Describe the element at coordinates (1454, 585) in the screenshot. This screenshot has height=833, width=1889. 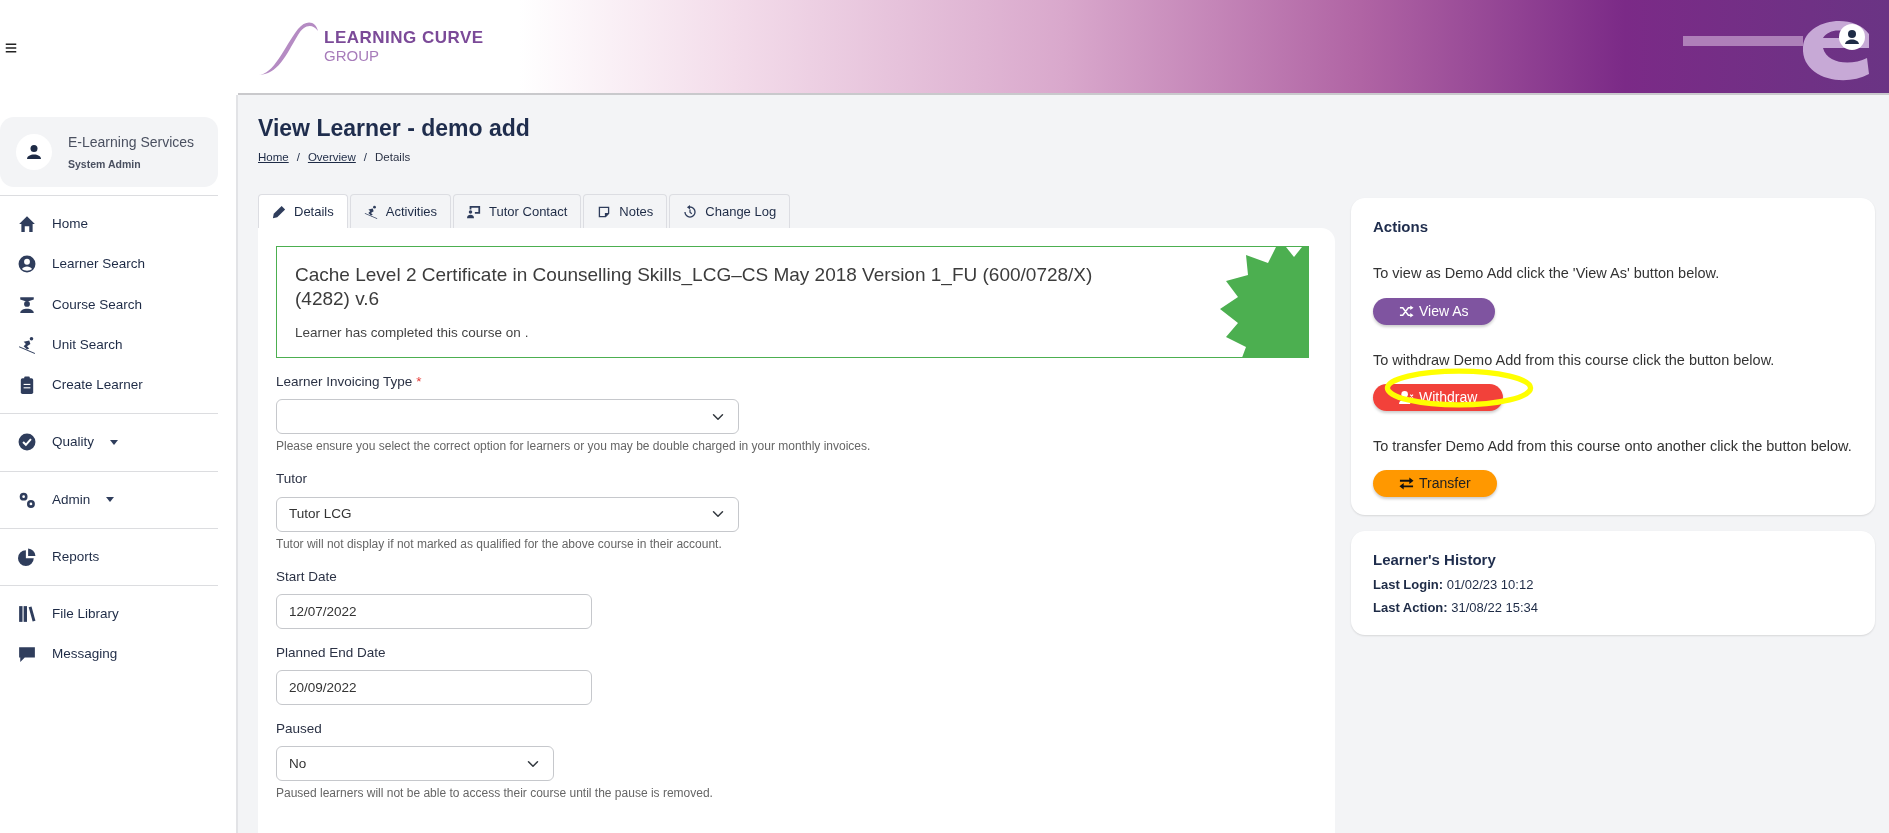
I see `history-entry: Last Login: 01/02/23 10:12` at that location.